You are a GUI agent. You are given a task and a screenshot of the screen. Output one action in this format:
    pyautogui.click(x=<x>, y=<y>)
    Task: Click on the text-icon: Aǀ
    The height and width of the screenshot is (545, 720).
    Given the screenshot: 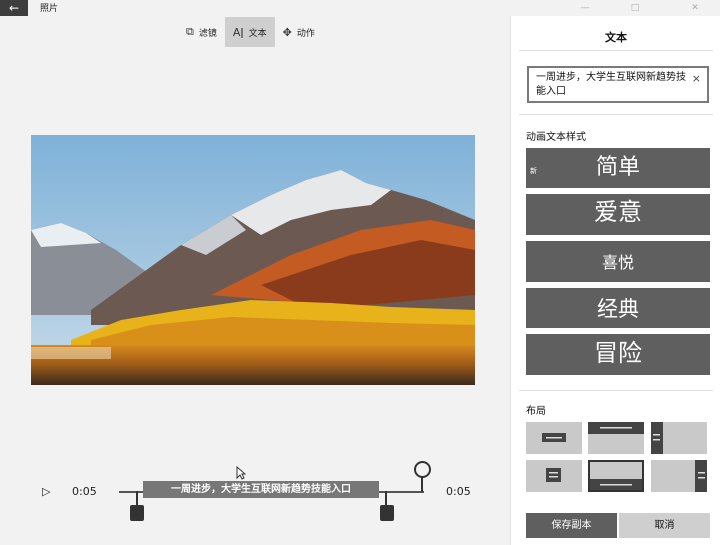 What is the action you would take?
    pyautogui.click(x=238, y=32)
    